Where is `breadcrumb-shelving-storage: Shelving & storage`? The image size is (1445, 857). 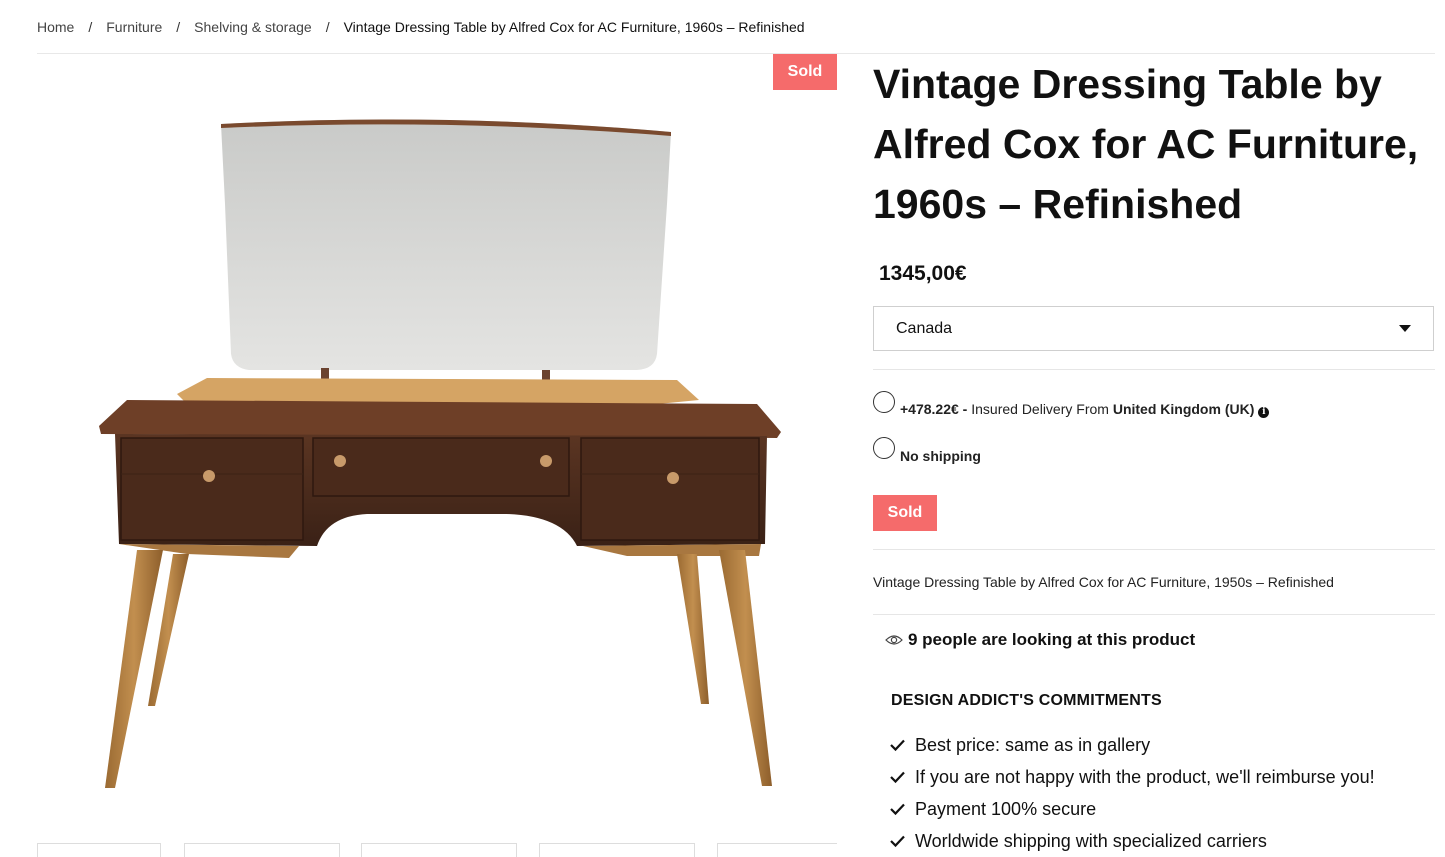 breadcrumb-shelving-storage: Shelving & storage is located at coordinates (253, 27).